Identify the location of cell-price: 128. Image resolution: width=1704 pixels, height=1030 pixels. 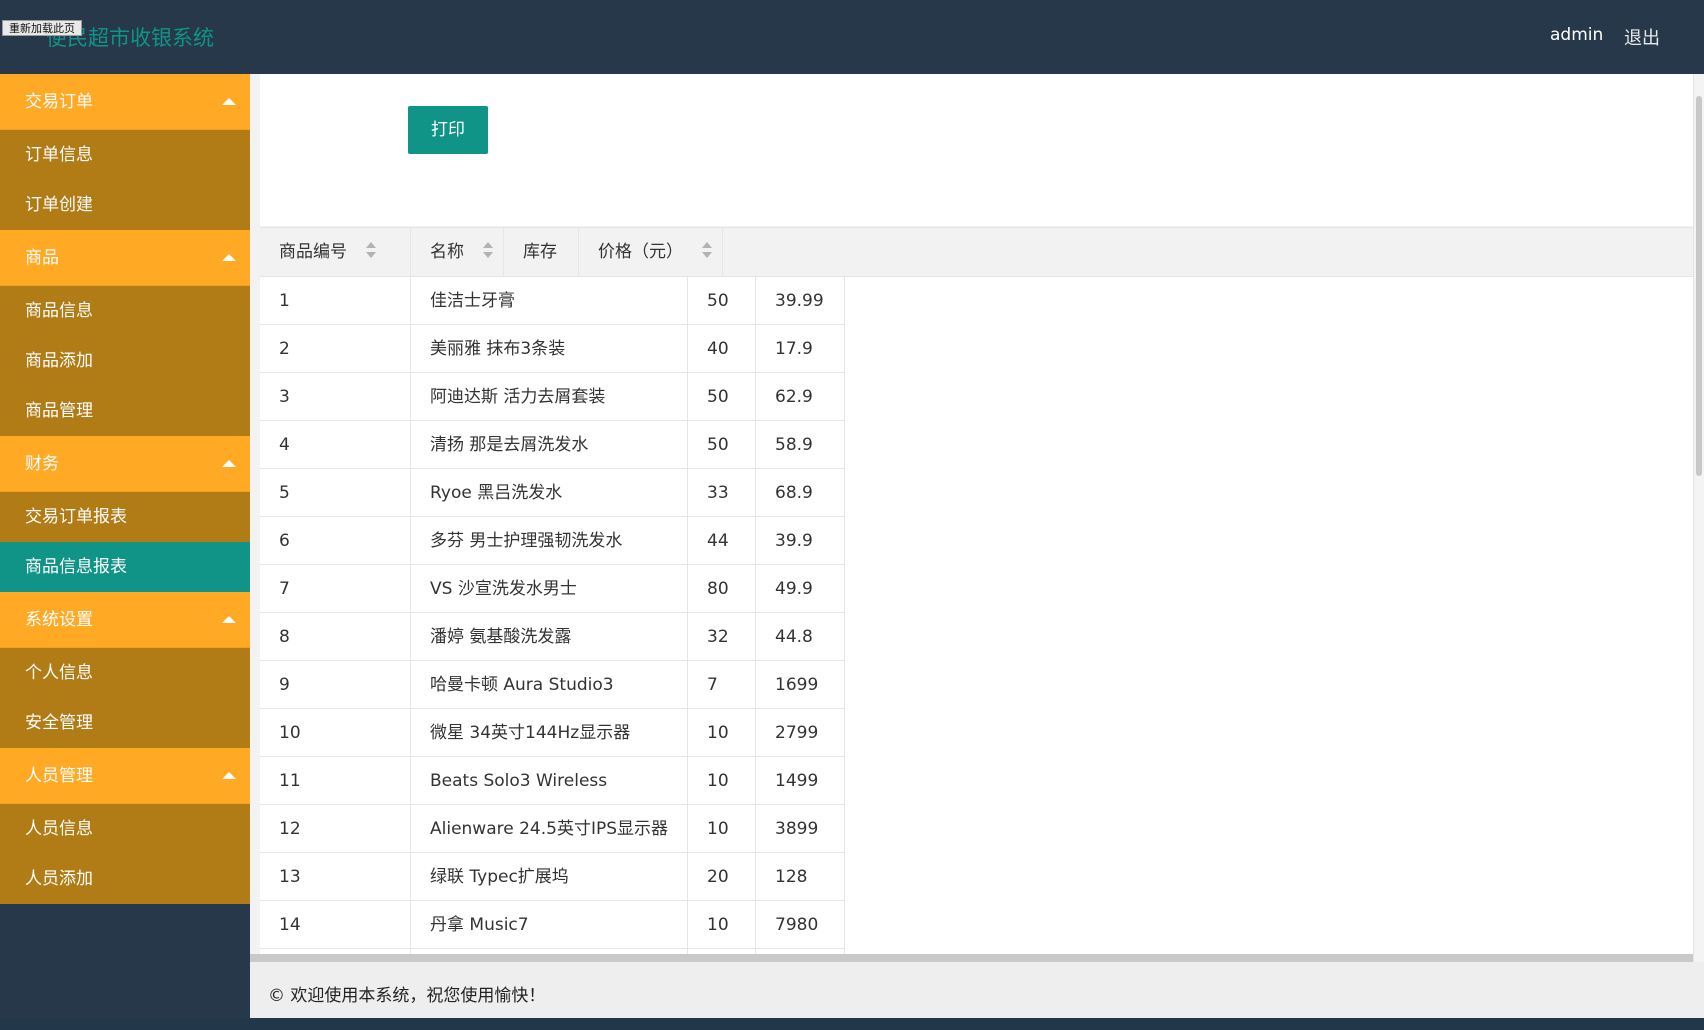
(800, 877).